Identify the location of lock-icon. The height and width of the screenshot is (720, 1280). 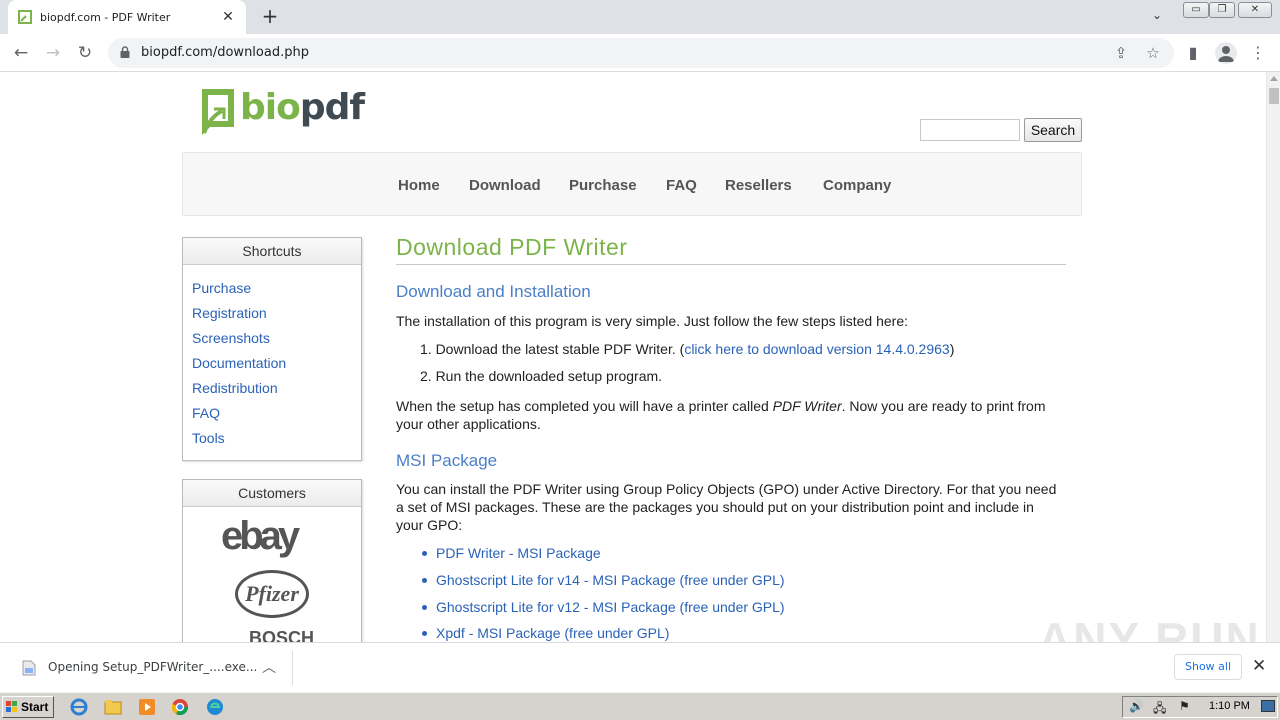
(125, 52).